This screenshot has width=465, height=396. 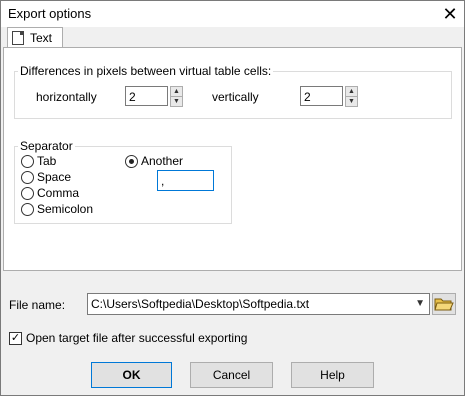 I want to click on radio-comma: Comma, so click(x=61, y=193).